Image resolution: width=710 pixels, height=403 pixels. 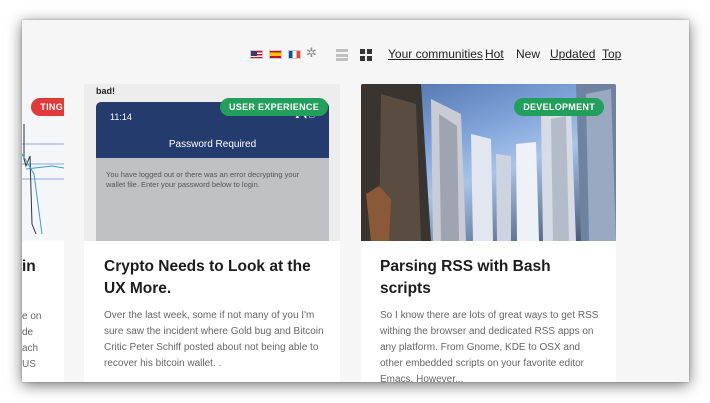 I want to click on nav-new: New, so click(x=528, y=54).